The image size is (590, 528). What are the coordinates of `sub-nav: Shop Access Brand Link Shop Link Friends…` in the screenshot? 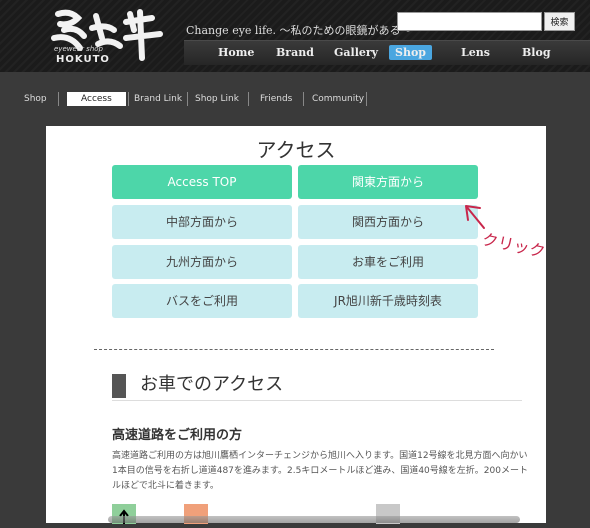 It's located at (295, 99).